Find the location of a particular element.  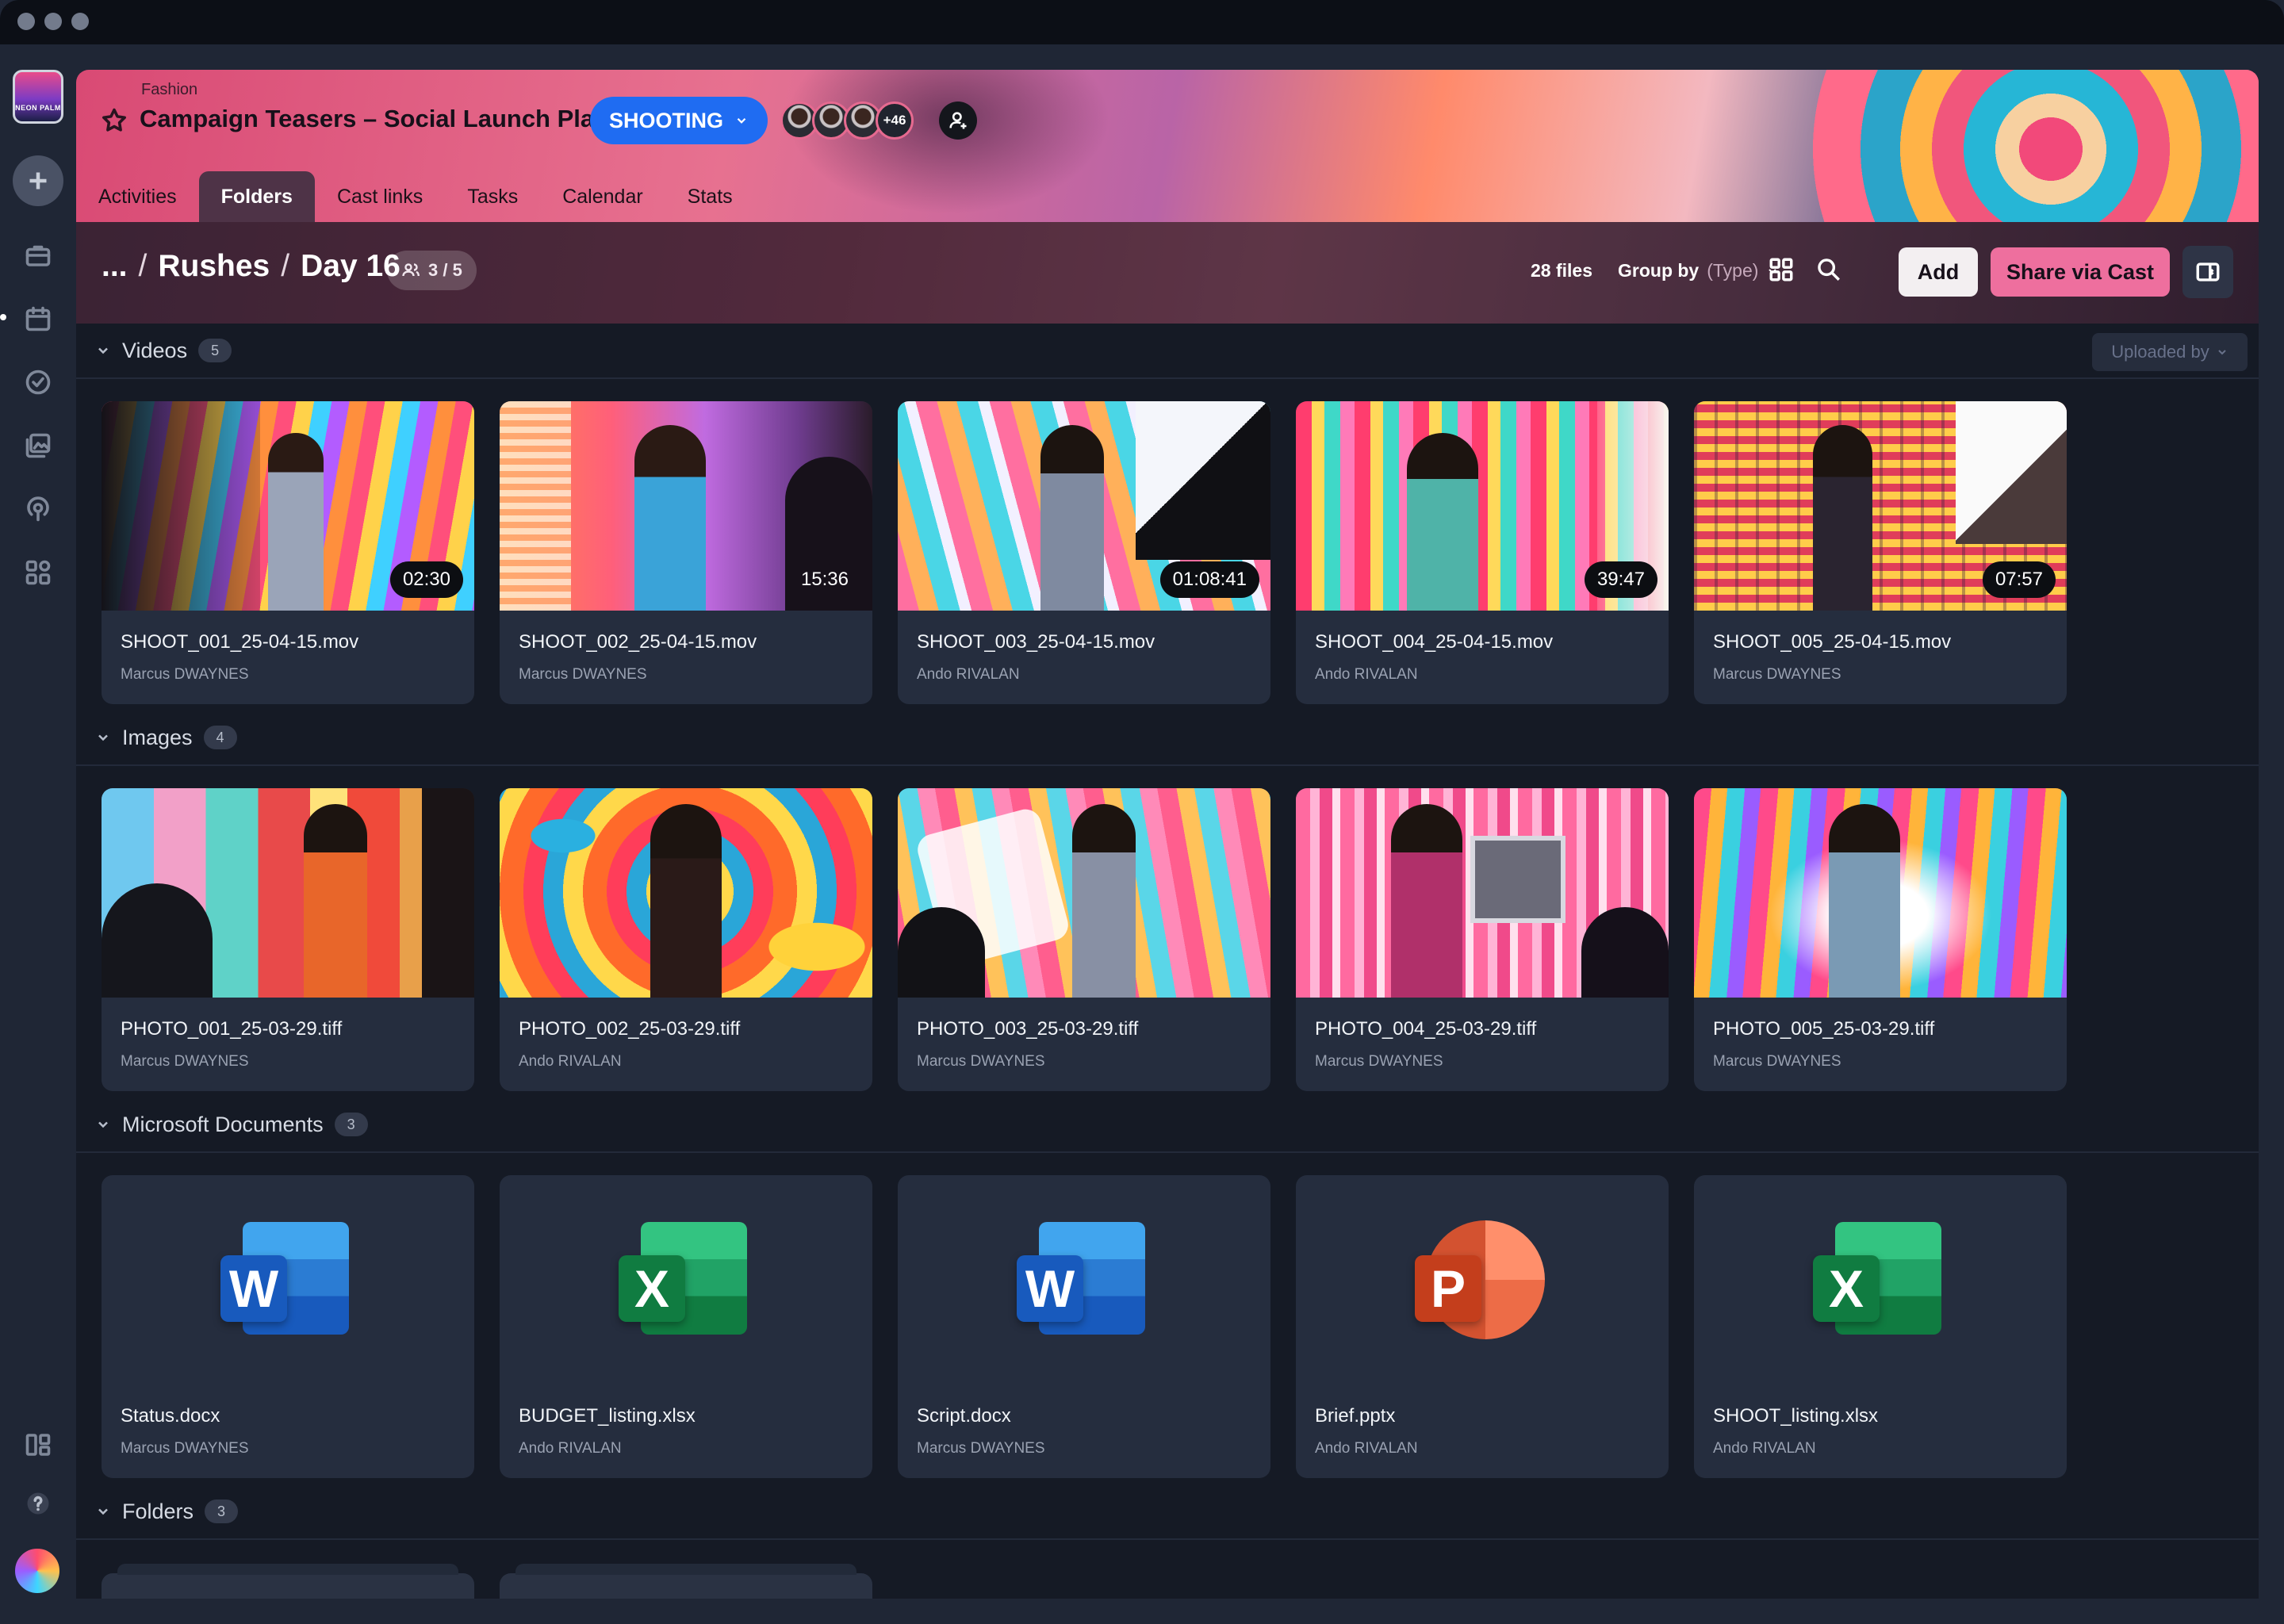

rail-help-button is located at coordinates (38, 1503).